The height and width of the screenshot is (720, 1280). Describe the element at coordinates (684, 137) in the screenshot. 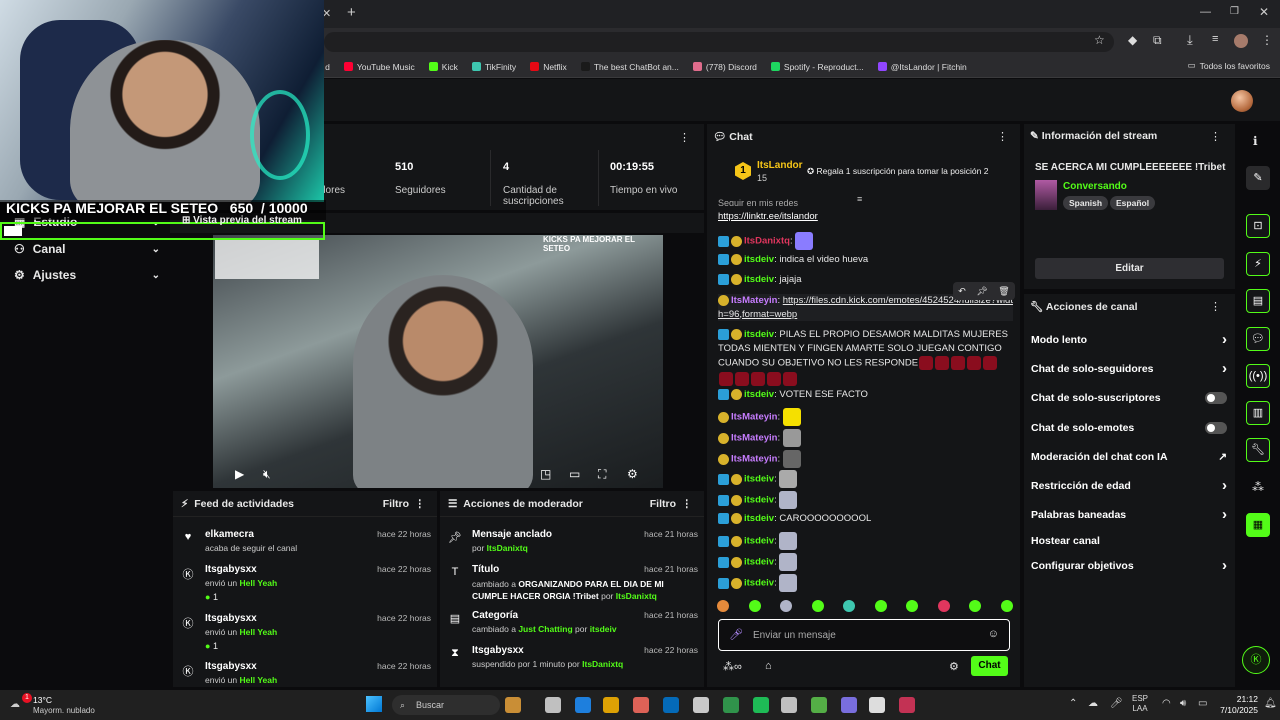

I see `stats-menu-icon: ⋮` at that location.